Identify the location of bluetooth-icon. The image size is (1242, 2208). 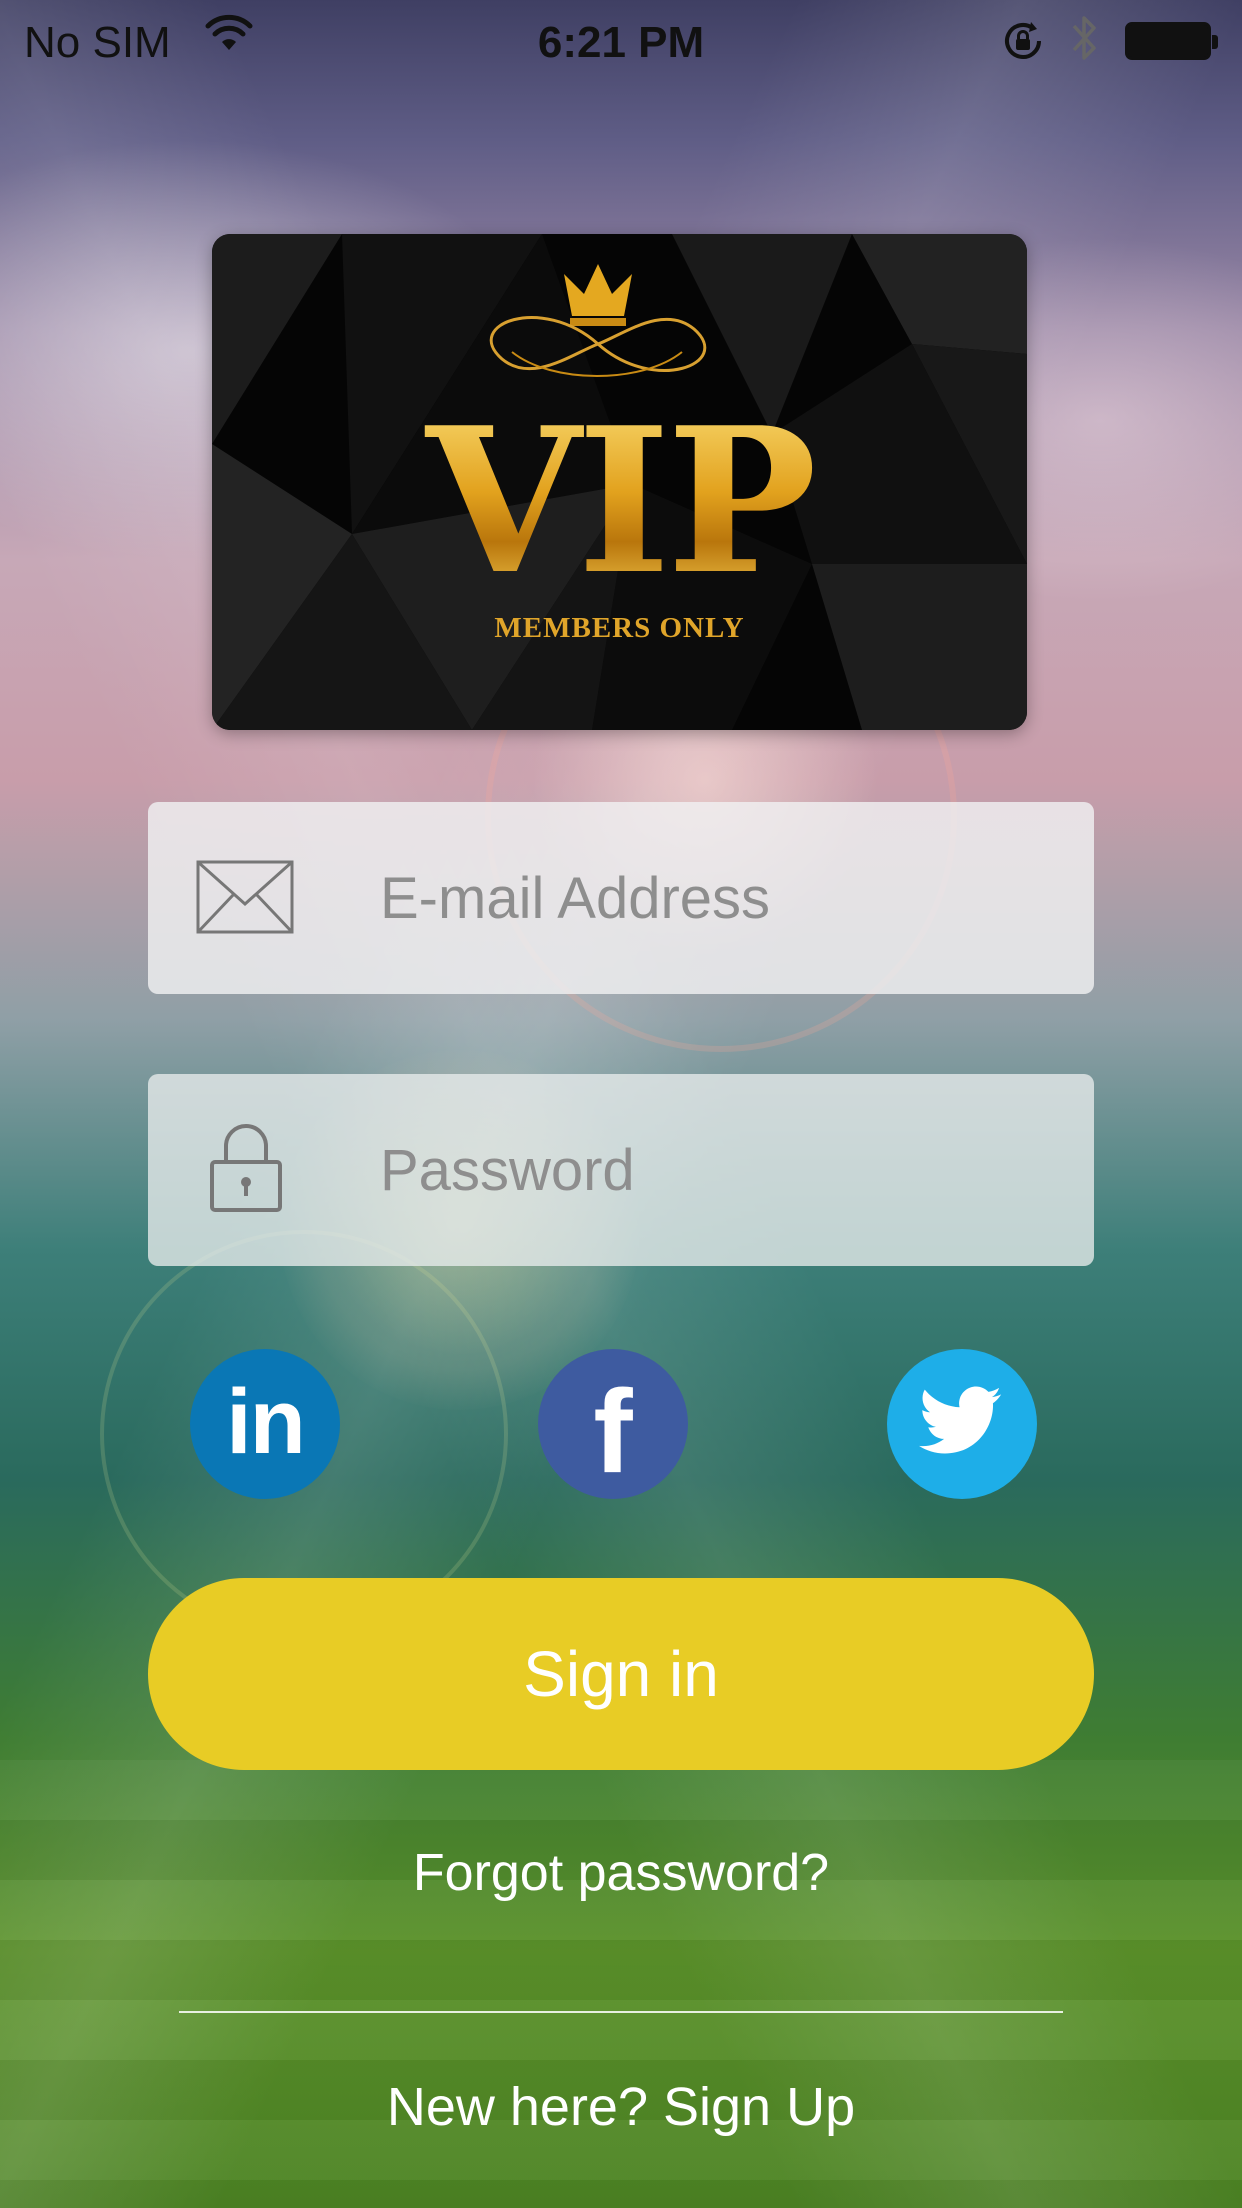
(1084, 43).